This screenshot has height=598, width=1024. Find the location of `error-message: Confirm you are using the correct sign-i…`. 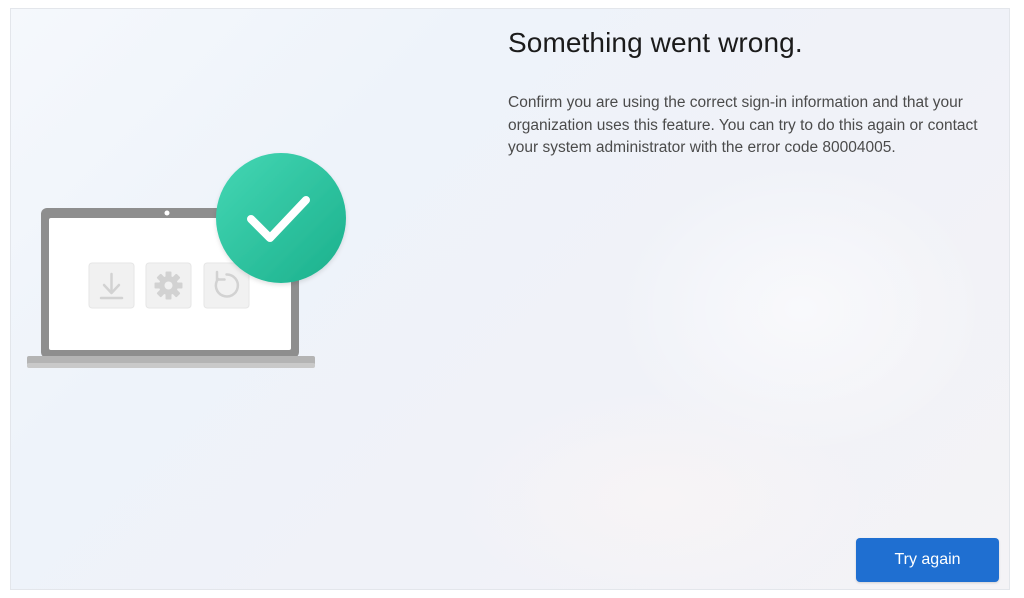

error-message: Confirm you are using the correct sign-i… is located at coordinates (743, 125).